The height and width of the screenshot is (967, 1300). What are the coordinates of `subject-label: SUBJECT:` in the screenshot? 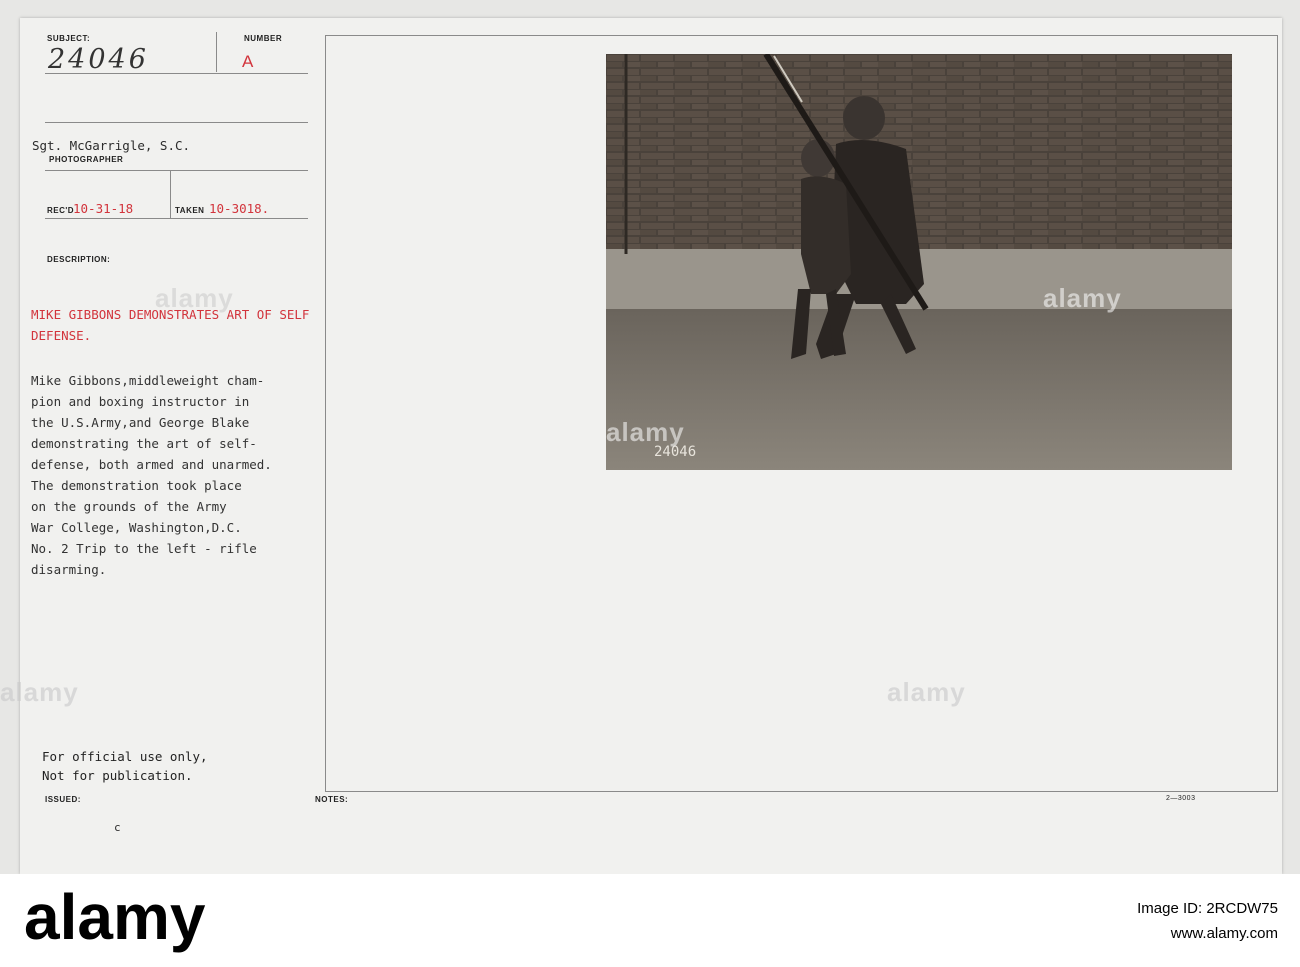 It's located at (69, 38).